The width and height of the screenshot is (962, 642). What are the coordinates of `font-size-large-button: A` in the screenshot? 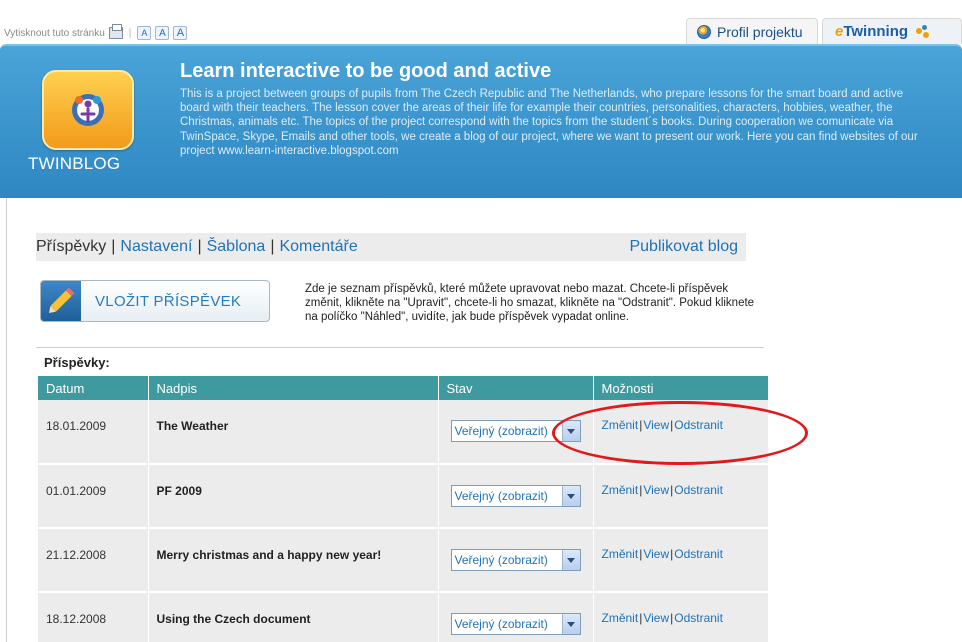 It's located at (180, 33).